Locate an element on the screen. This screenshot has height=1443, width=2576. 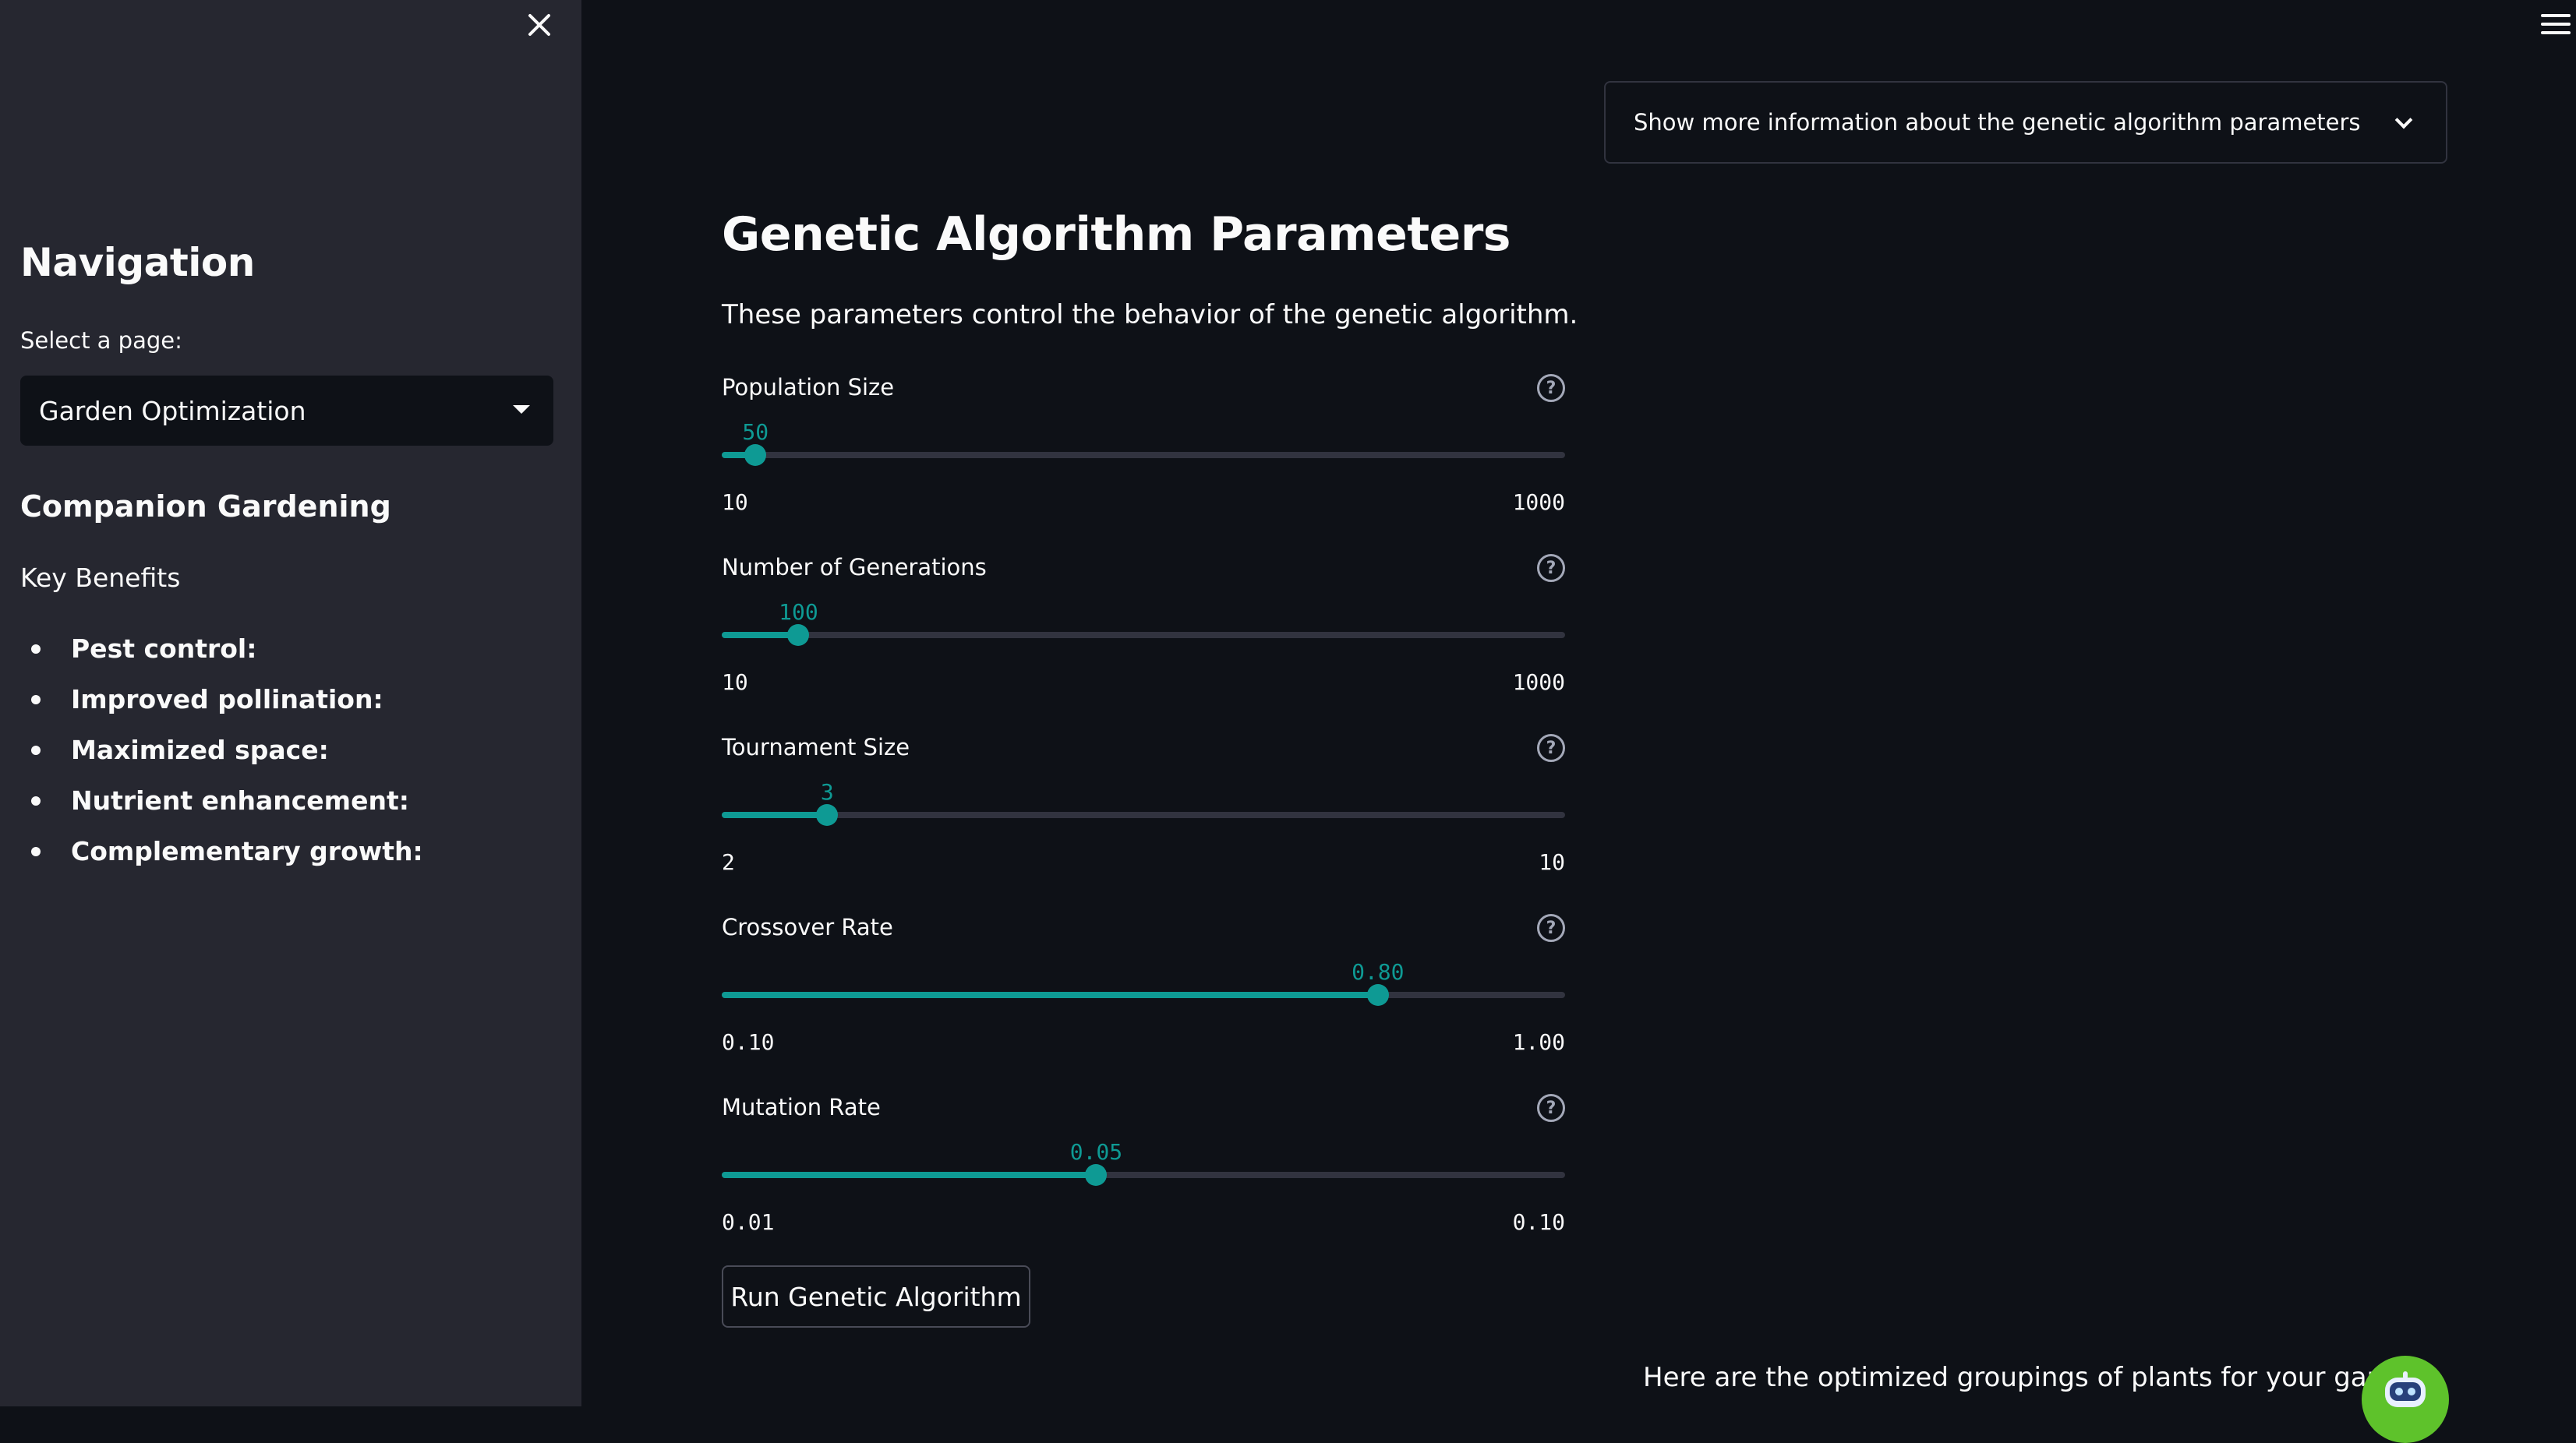
slider-min: 0.10 is located at coordinates (748, 1042).